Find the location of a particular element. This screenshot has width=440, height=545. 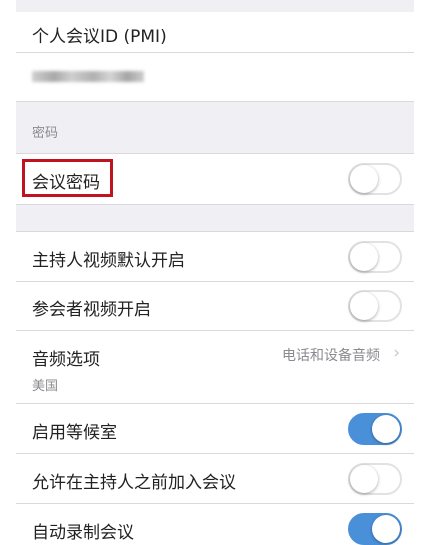

meeting-password-label: 会议密码 is located at coordinates (66, 183).